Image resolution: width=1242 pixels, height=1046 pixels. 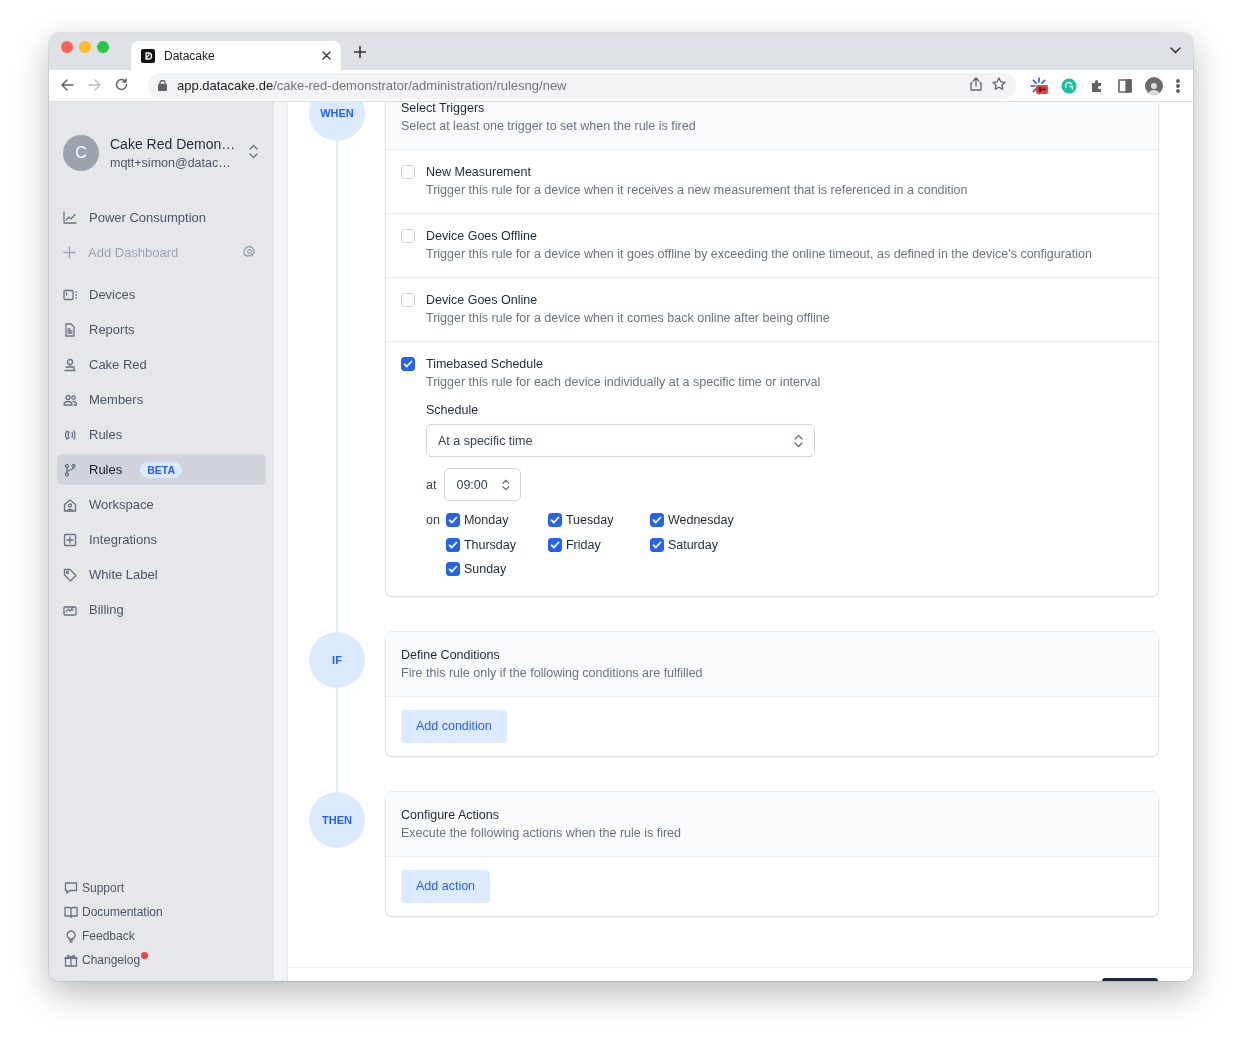 I want to click on card-subtitle: Select at least one trigger to set when the rule is fired, so click(x=549, y=126).